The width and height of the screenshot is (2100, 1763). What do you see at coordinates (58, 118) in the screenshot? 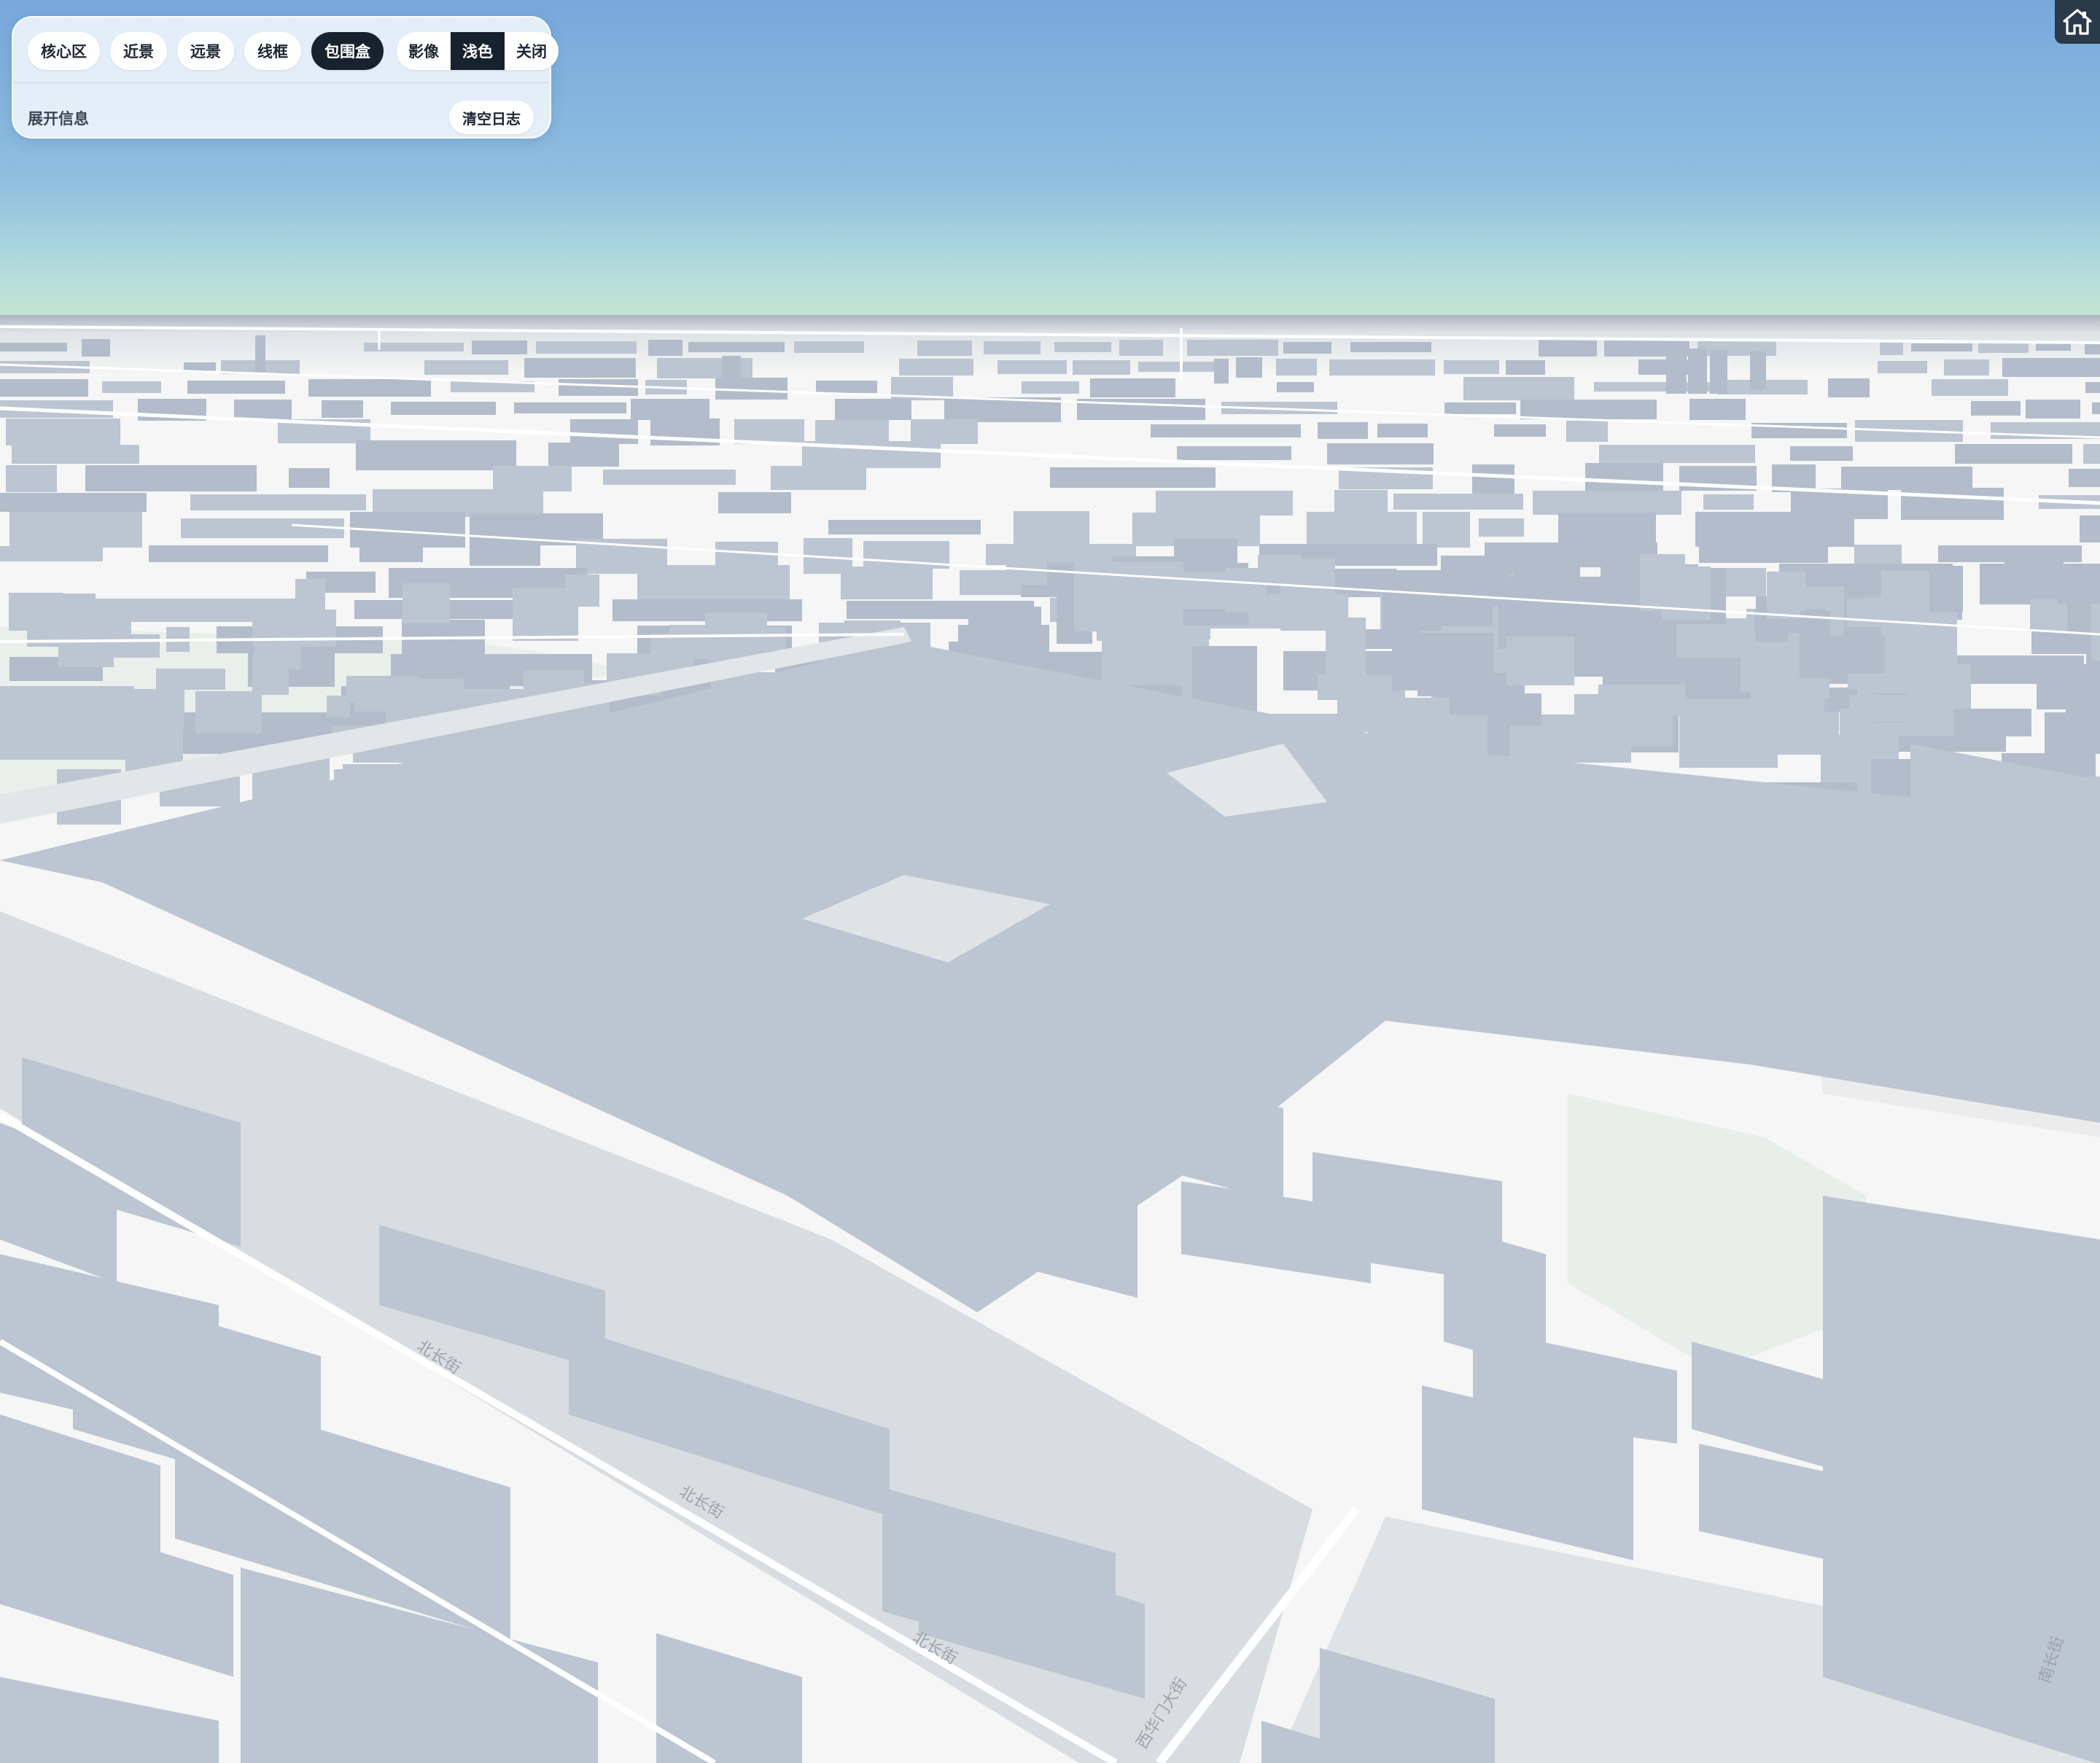
I see `expand-info-toggle: 展开信息` at bounding box center [58, 118].